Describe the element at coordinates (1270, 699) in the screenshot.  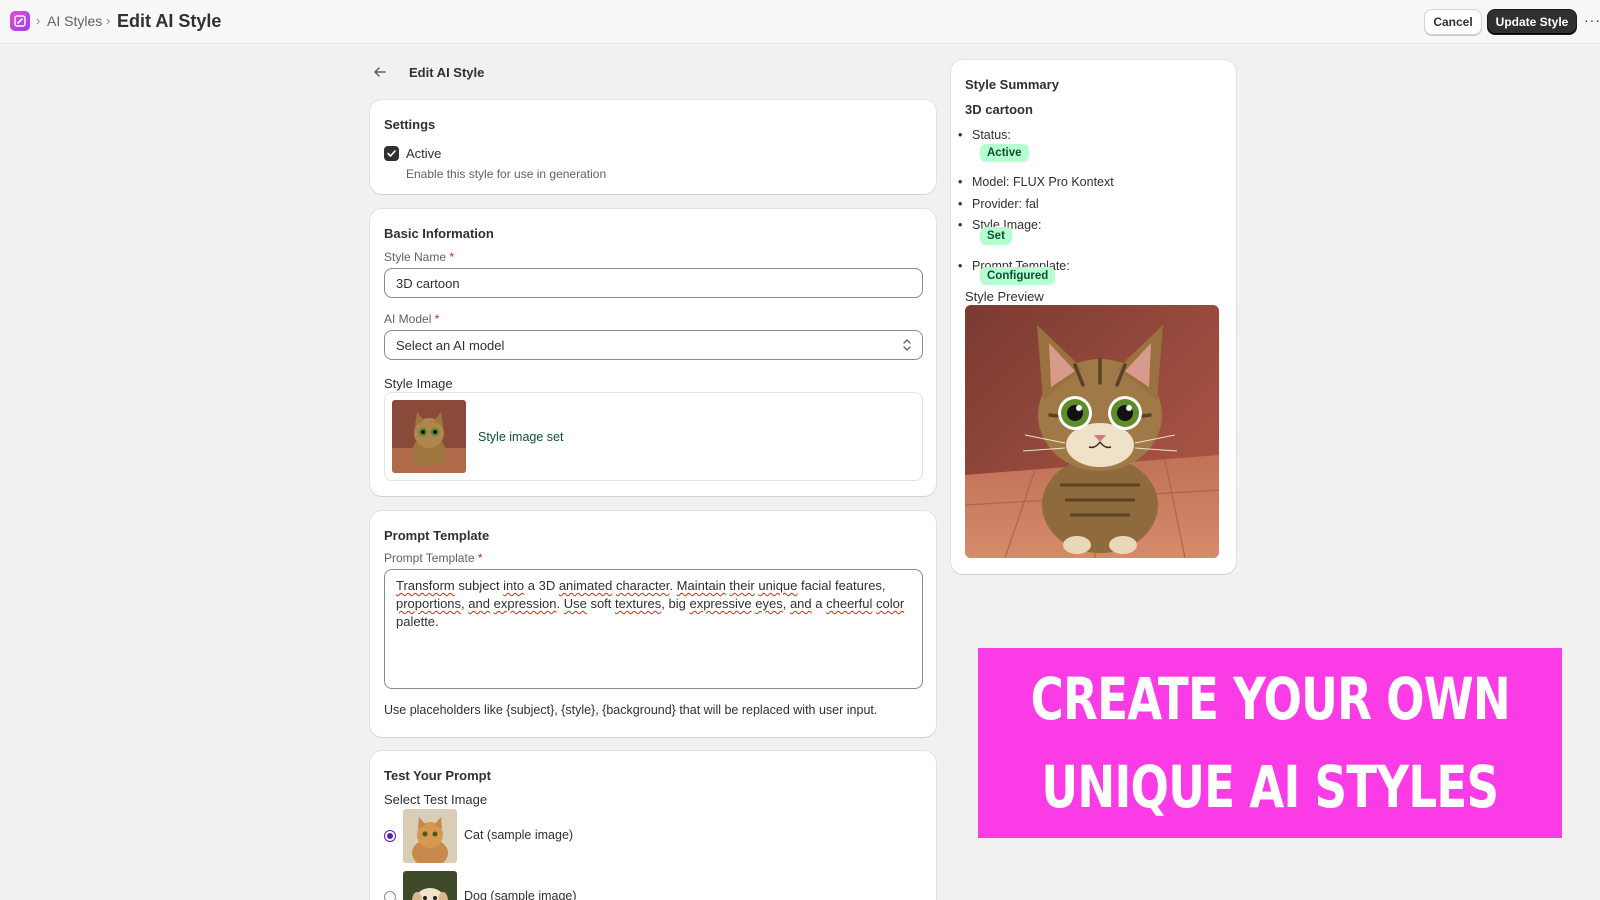
I see `promo-headline-line-1: CREATE YOUR OWN` at that location.